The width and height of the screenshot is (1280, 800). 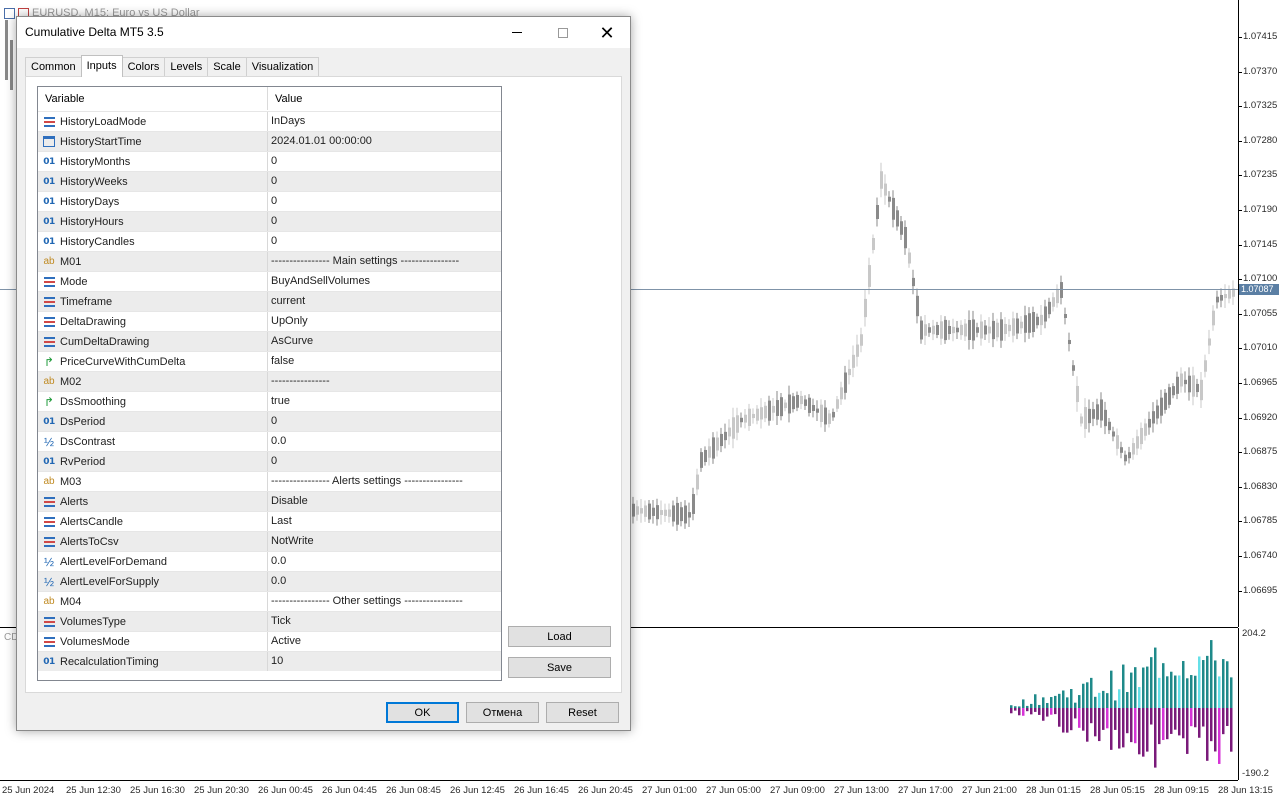 What do you see at coordinates (384, 361) in the screenshot?
I see `parameter-value-cell: false` at bounding box center [384, 361].